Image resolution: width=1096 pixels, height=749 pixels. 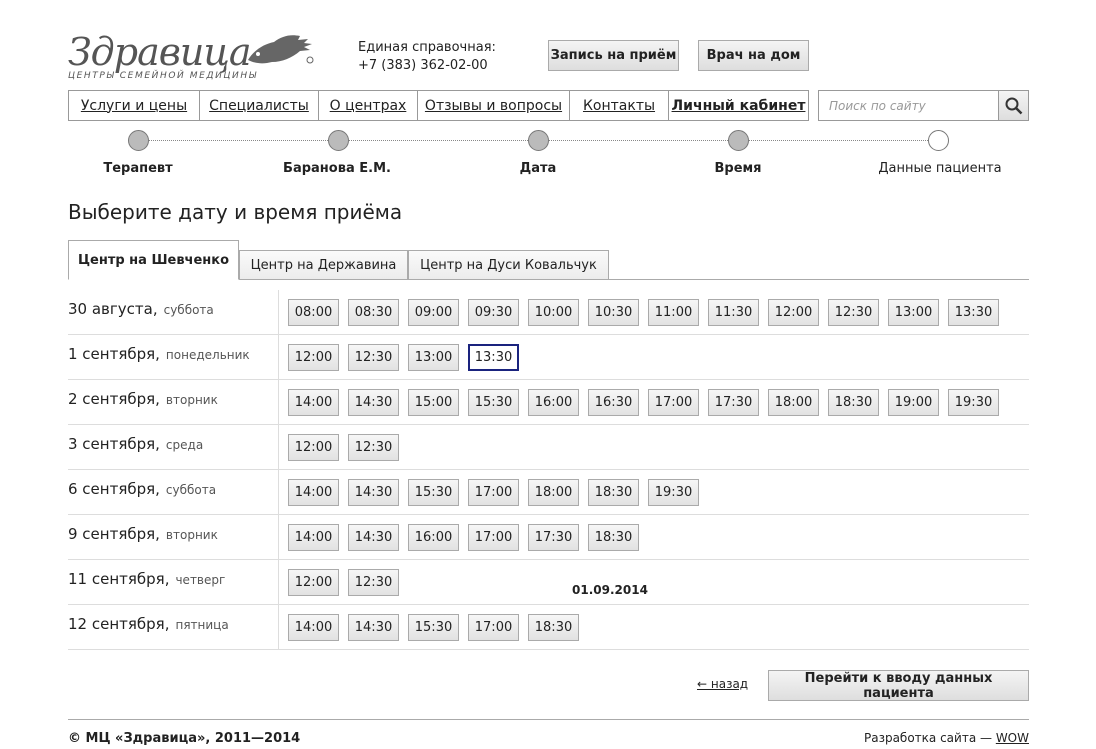 I want to click on nav-item-reviews: Отзывы и вопросы, so click(x=494, y=105).